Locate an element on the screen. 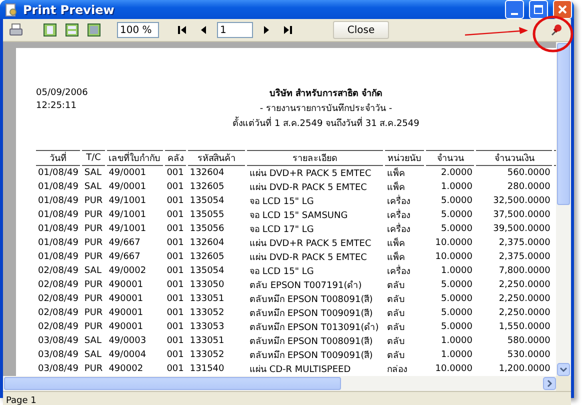 The height and width of the screenshot is (405, 584). two-page-icon is located at coordinates (72, 30).